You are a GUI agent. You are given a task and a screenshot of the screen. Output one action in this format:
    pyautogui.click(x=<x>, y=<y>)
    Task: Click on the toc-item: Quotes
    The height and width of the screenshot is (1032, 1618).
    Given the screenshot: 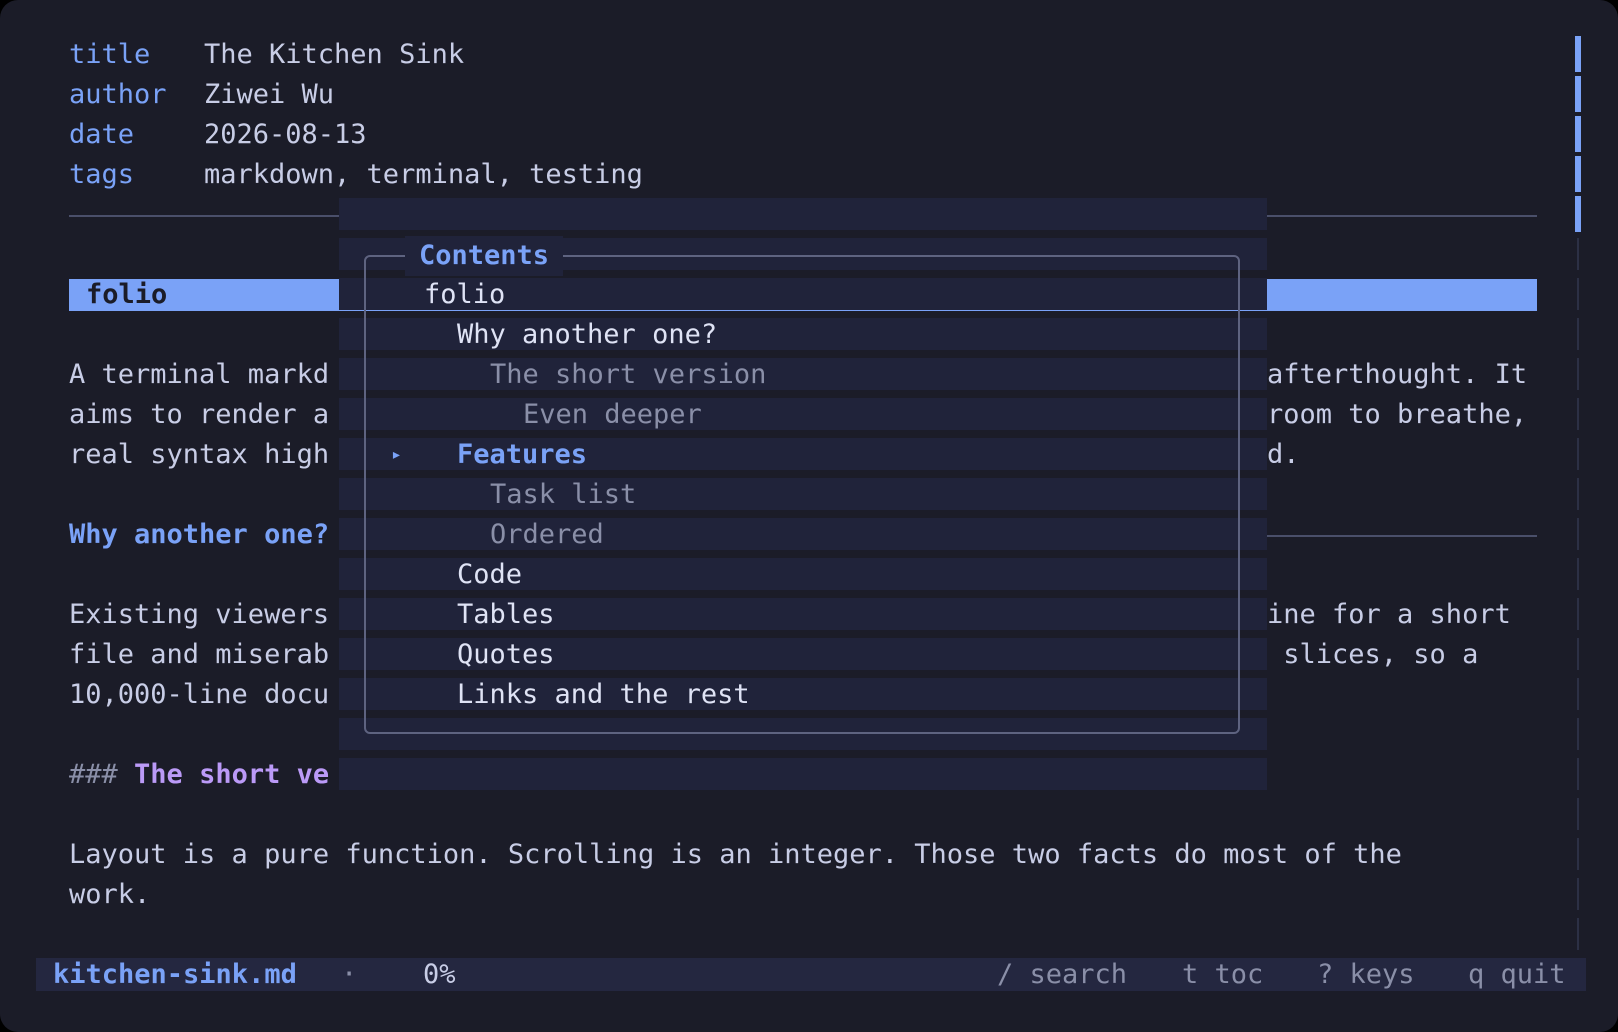 What is the action you would take?
    pyautogui.click(x=506, y=655)
    